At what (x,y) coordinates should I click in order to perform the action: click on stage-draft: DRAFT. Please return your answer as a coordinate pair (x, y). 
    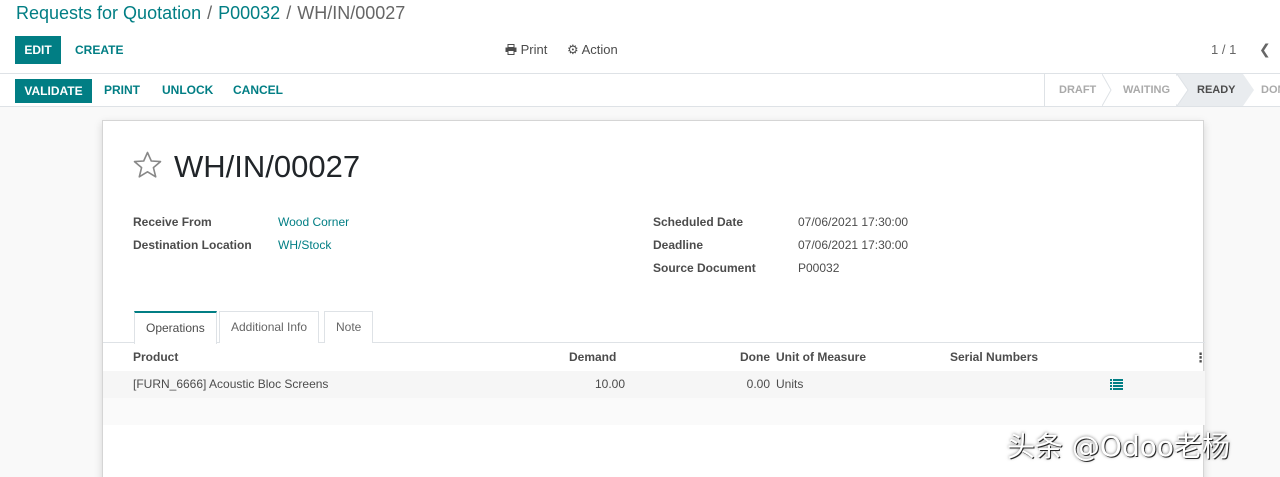
    Looking at the image, I should click on (1077, 90).